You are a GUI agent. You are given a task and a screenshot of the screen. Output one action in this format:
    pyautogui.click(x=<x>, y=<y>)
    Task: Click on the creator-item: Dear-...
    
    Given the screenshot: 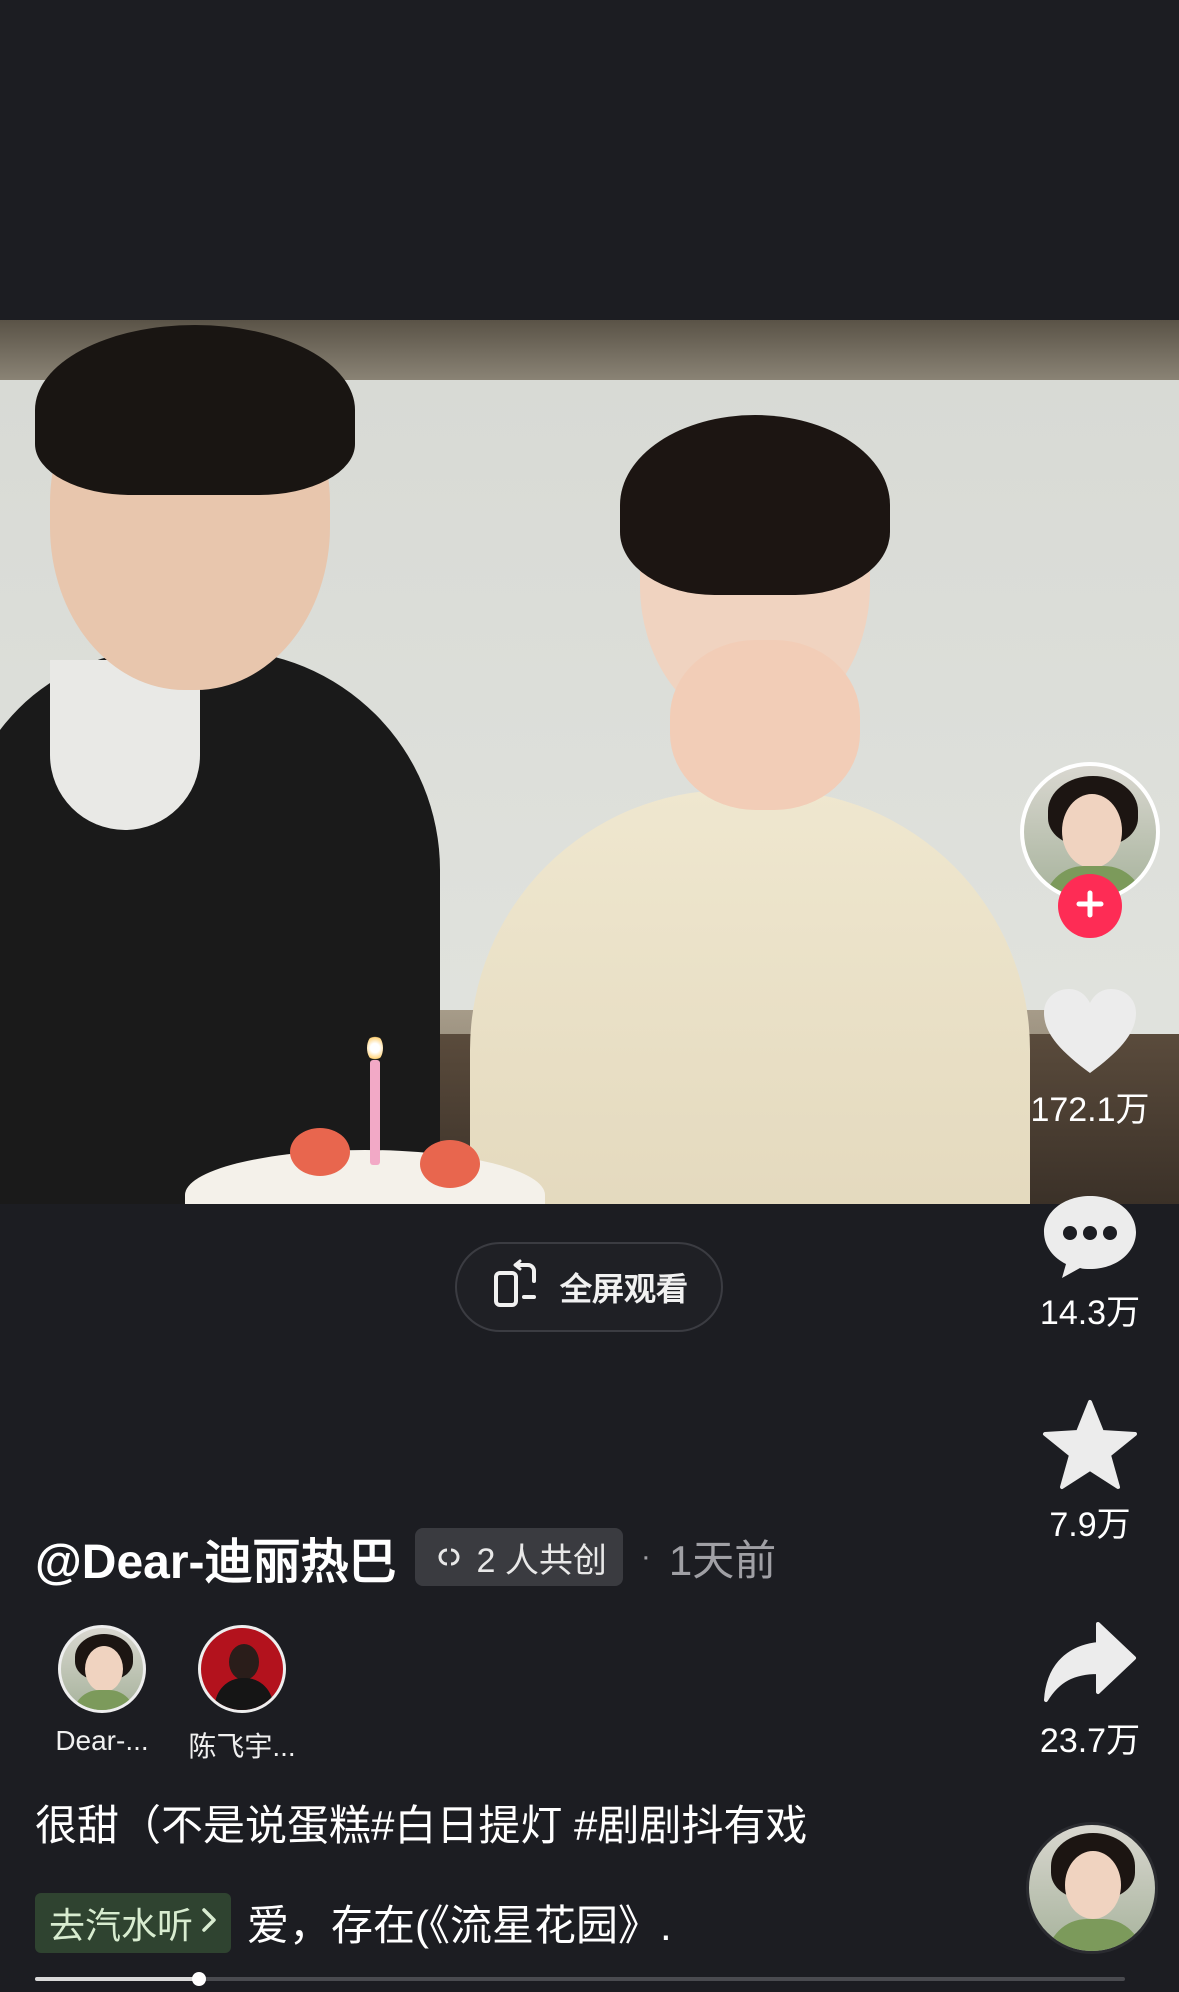 What is the action you would take?
    pyautogui.click(x=102, y=1691)
    